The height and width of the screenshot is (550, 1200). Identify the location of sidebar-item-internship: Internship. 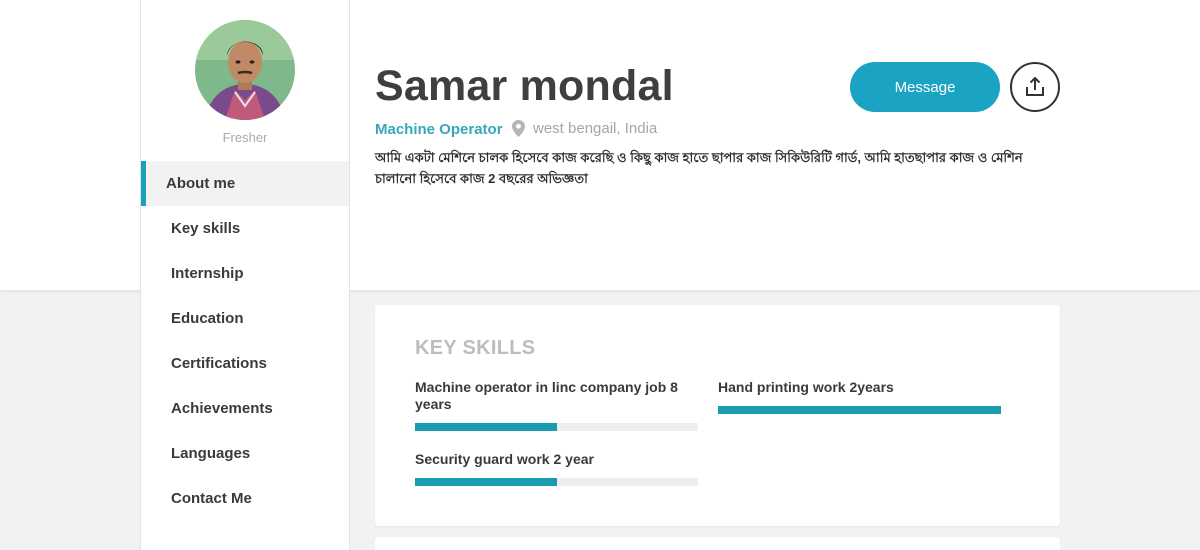
(245, 273).